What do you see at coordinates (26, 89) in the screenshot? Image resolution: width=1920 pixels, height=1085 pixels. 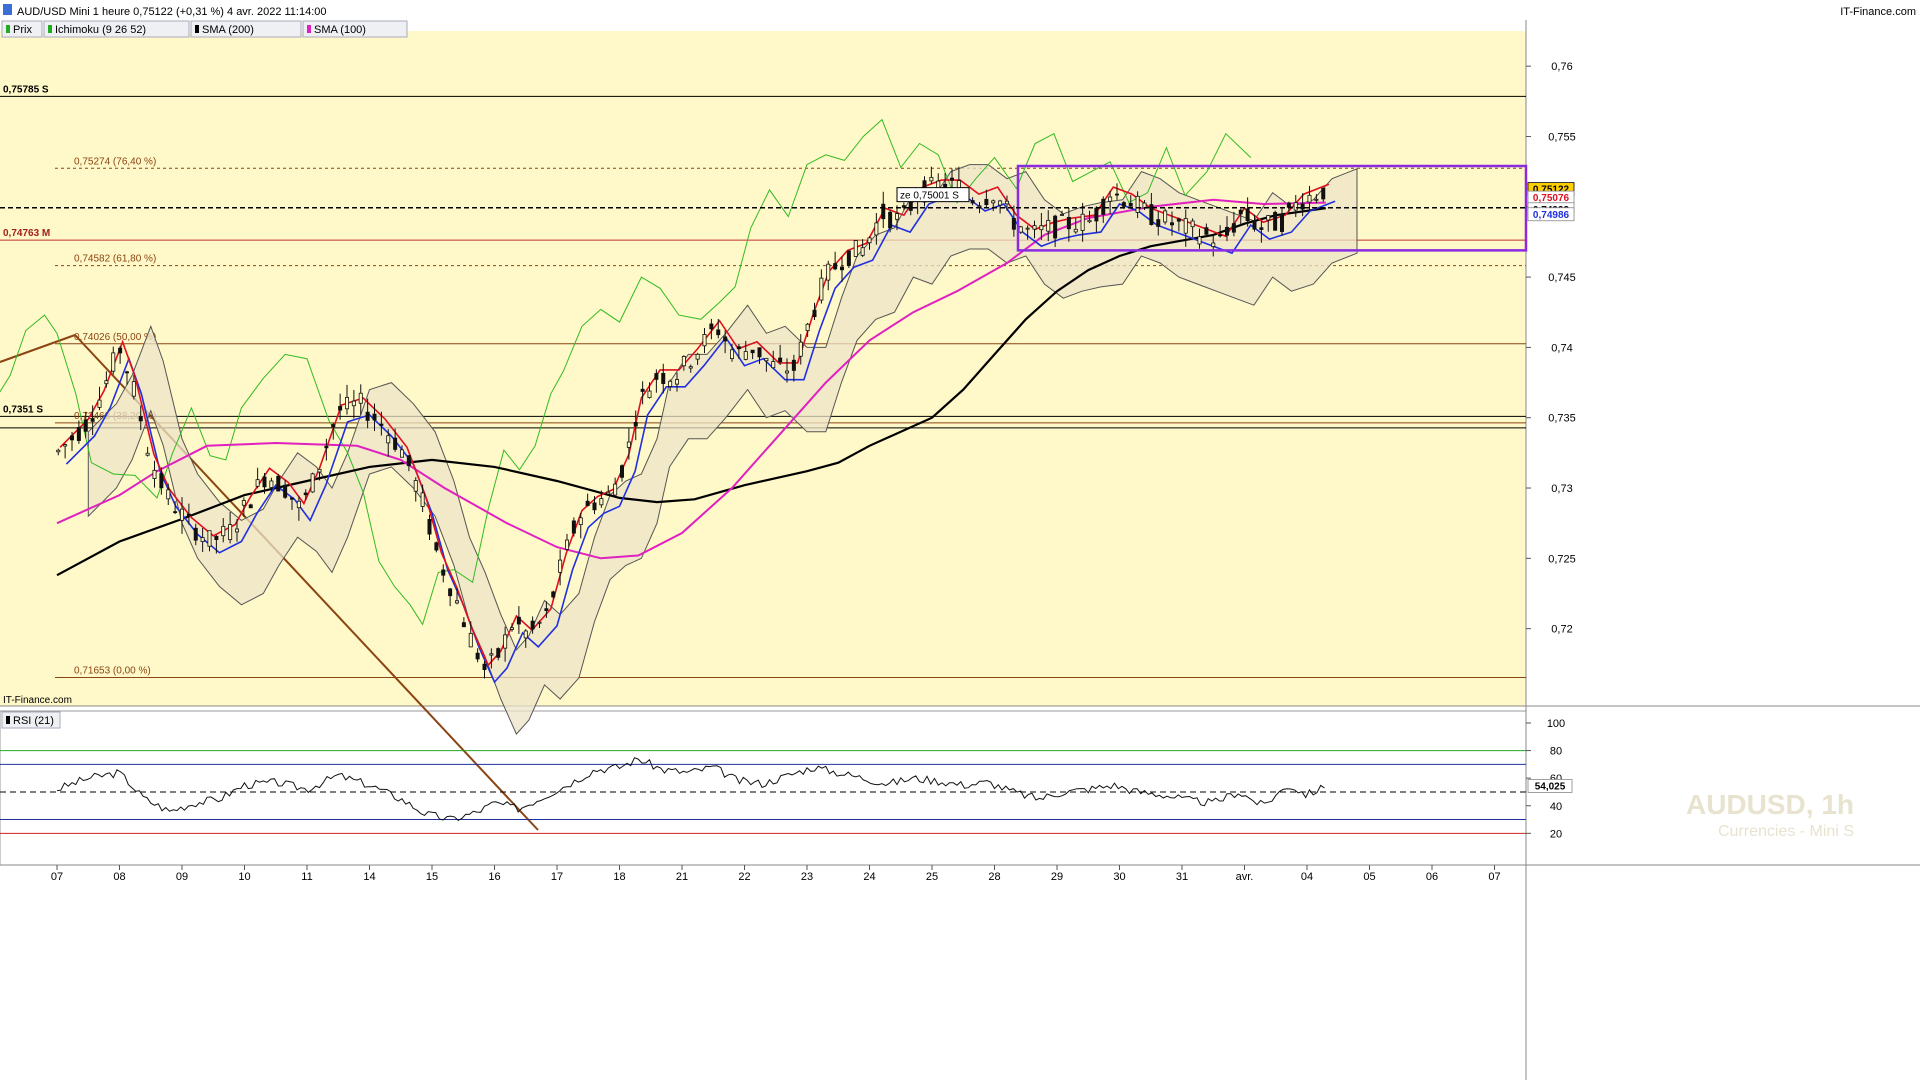 I see `level-label: 0,75785 S` at bounding box center [26, 89].